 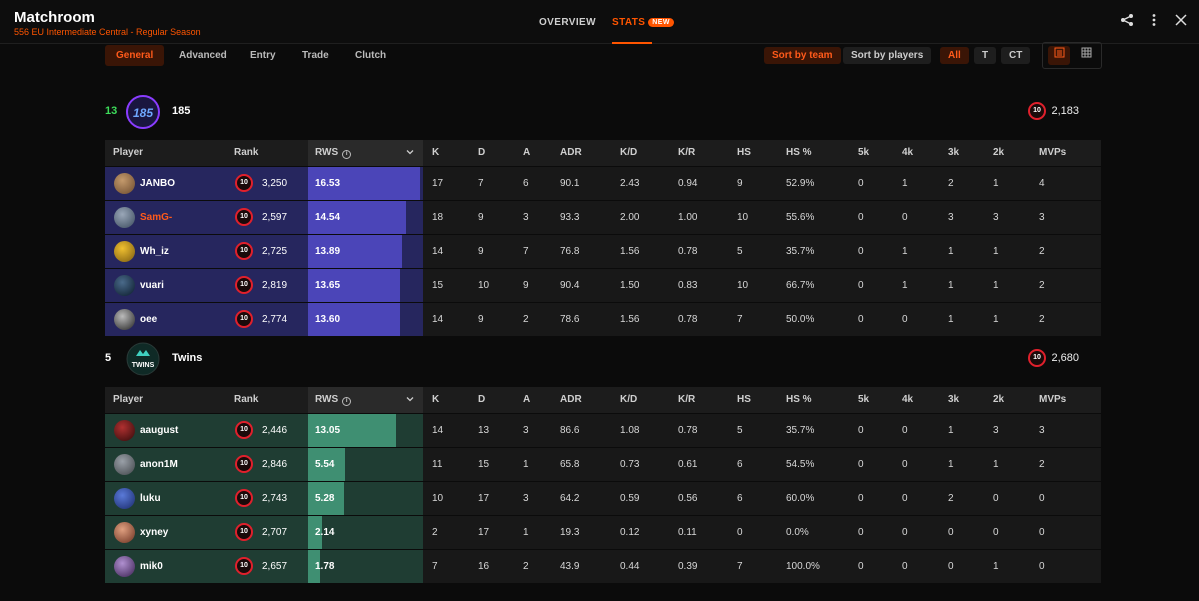 I want to click on stat-a: 3, so click(x=526, y=217).